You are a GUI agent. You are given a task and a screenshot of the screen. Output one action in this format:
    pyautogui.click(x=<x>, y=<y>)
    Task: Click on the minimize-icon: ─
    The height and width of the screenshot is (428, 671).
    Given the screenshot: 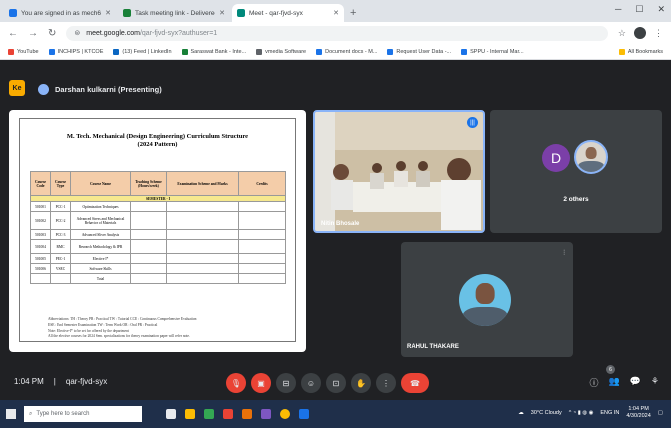 What is the action you would take?
    pyautogui.click(x=618, y=9)
    